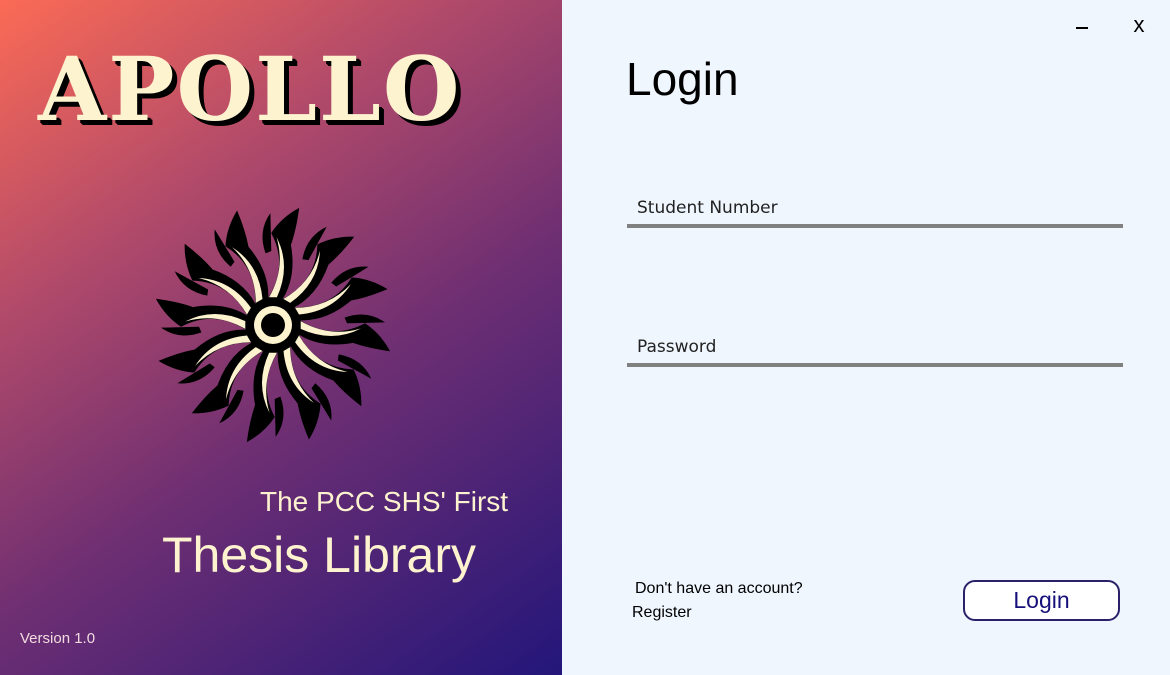 This screenshot has height=675, width=1170. What do you see at coordinates (58, 638) in the screenshot?
I see `version-label: Version 1.0` at bounding box center [58, 638].